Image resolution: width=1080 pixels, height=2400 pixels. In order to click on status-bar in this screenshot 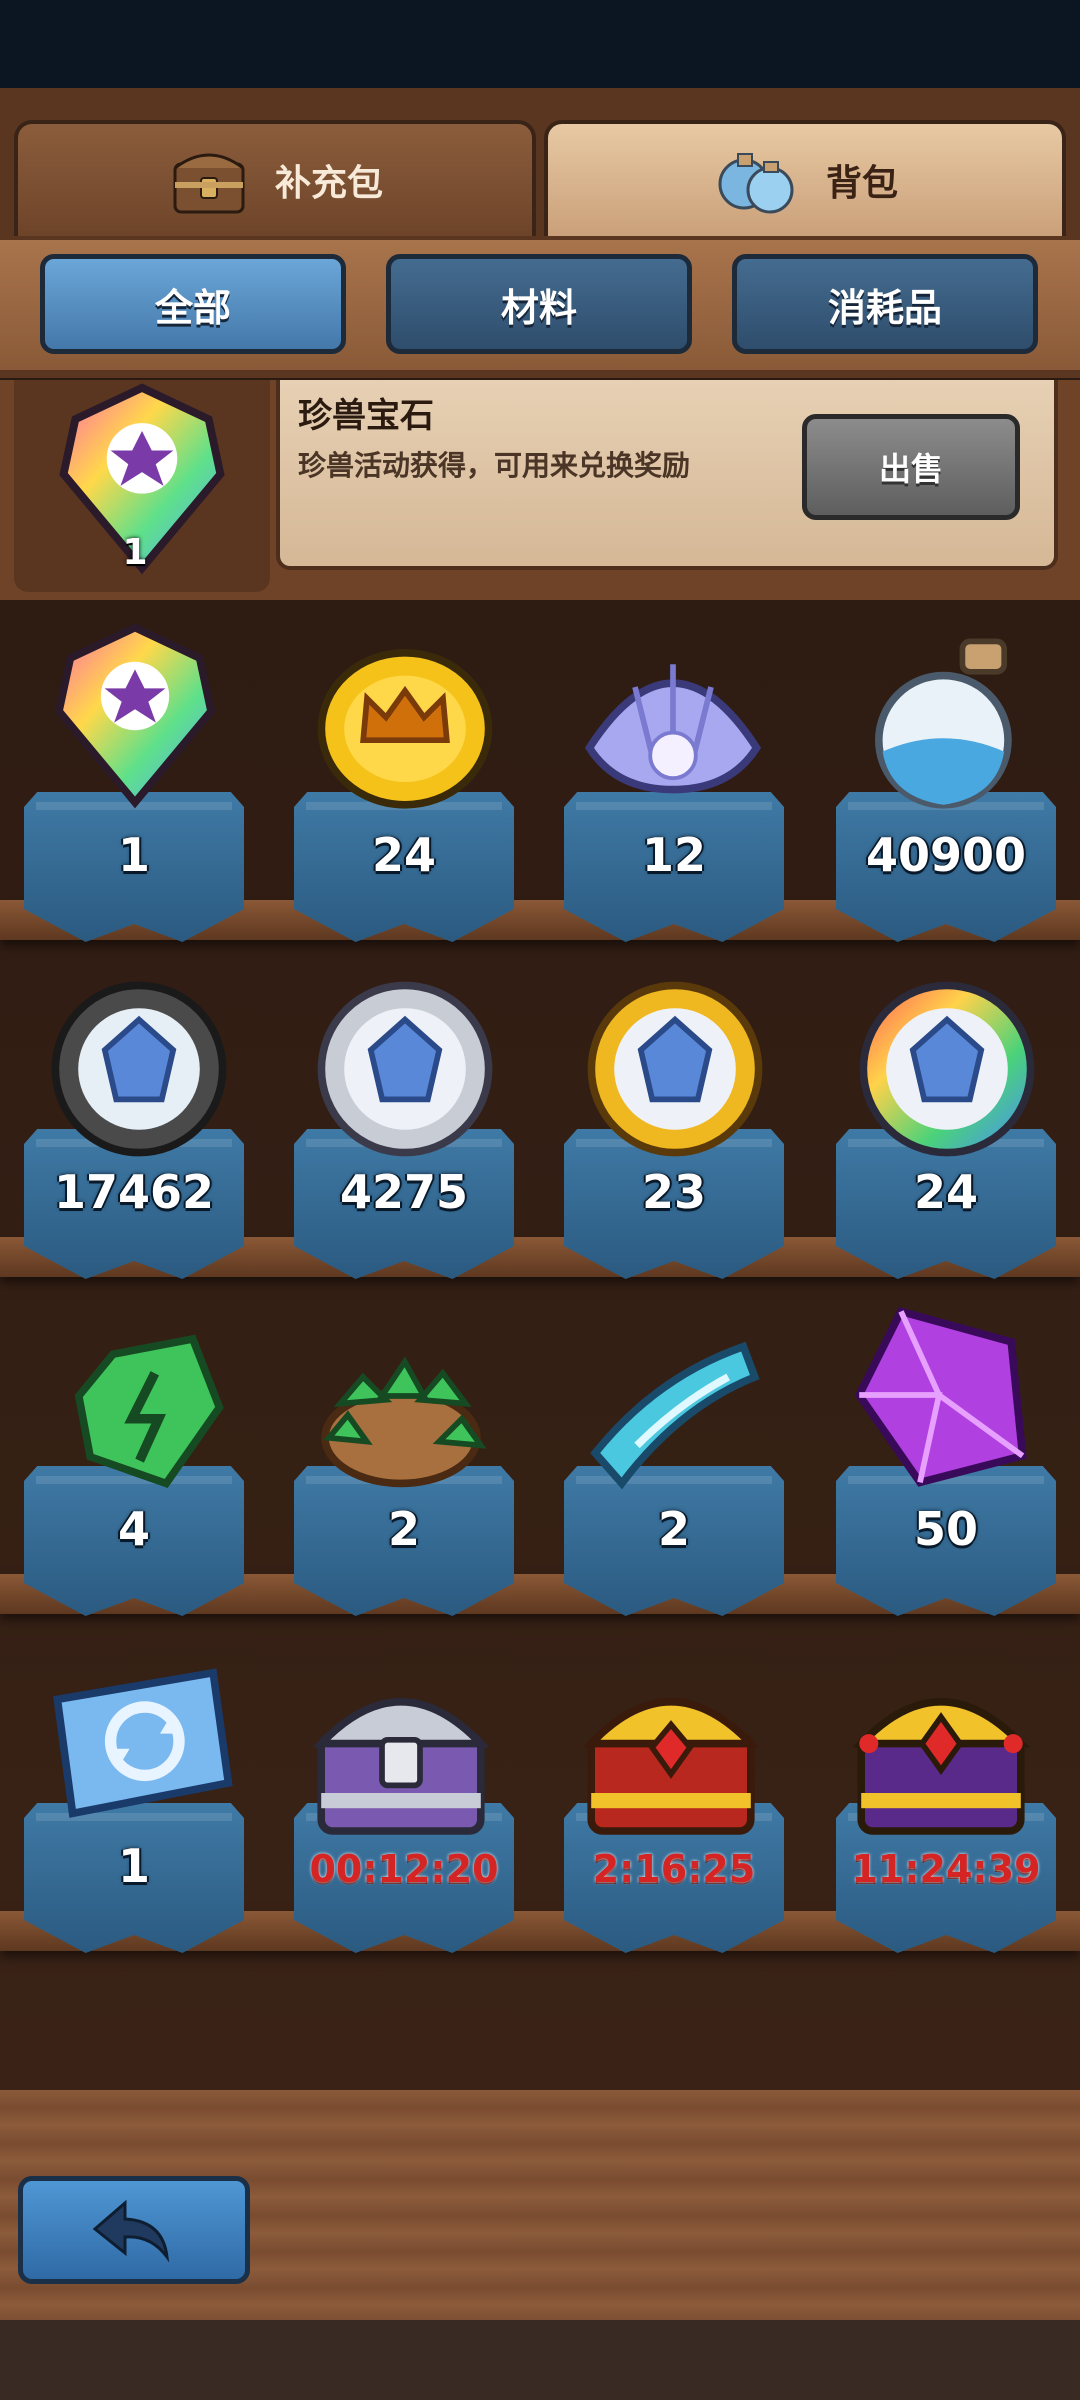, I will do `click(540, 44)`.